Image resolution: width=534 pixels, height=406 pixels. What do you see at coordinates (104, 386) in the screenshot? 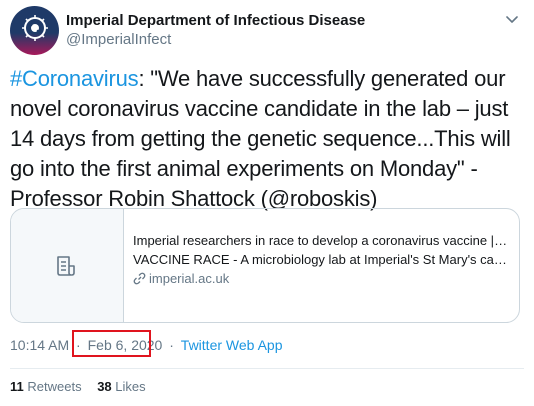
I see `likes-count: 38` at bounding box center [104, 386].